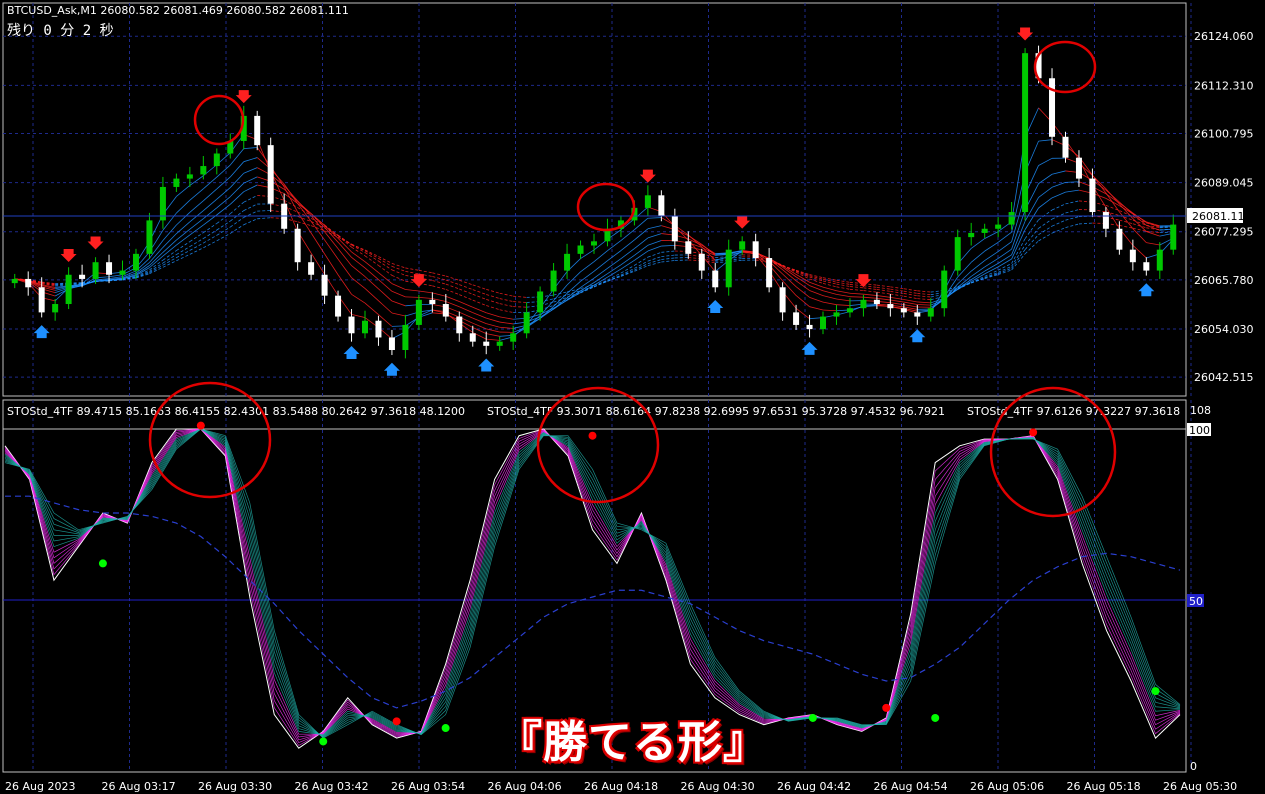 Image resolution: width=1265 pixels, height=794 pixels. Describe the element at coordinates (428, 786) in the screenshot. I see `time-tick-label: 26 Aug 03:54` at that location.